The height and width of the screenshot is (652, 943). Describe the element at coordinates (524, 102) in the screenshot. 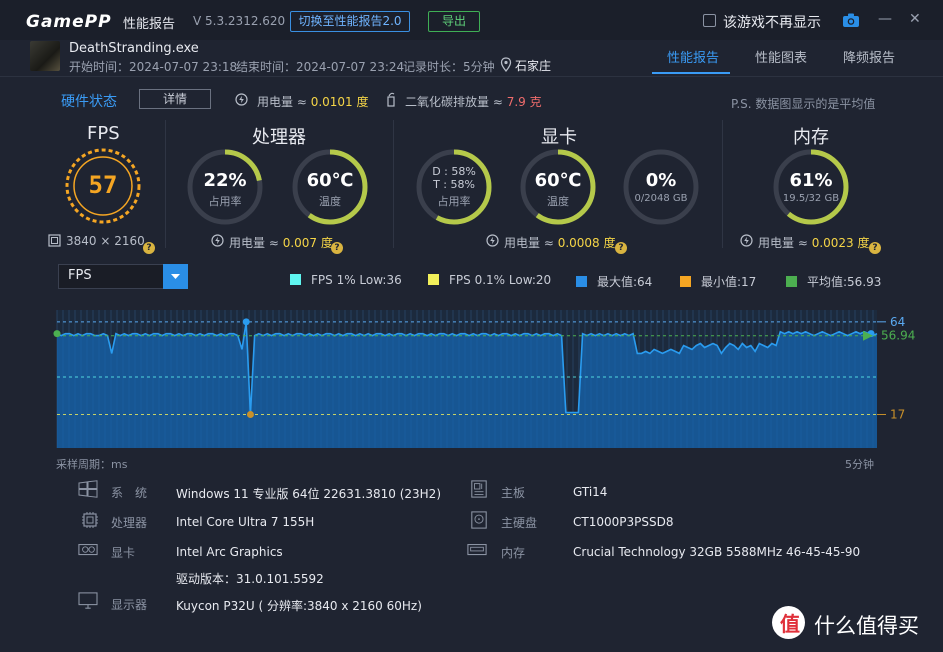

I see `co2-value: 7.9 克` at that location.